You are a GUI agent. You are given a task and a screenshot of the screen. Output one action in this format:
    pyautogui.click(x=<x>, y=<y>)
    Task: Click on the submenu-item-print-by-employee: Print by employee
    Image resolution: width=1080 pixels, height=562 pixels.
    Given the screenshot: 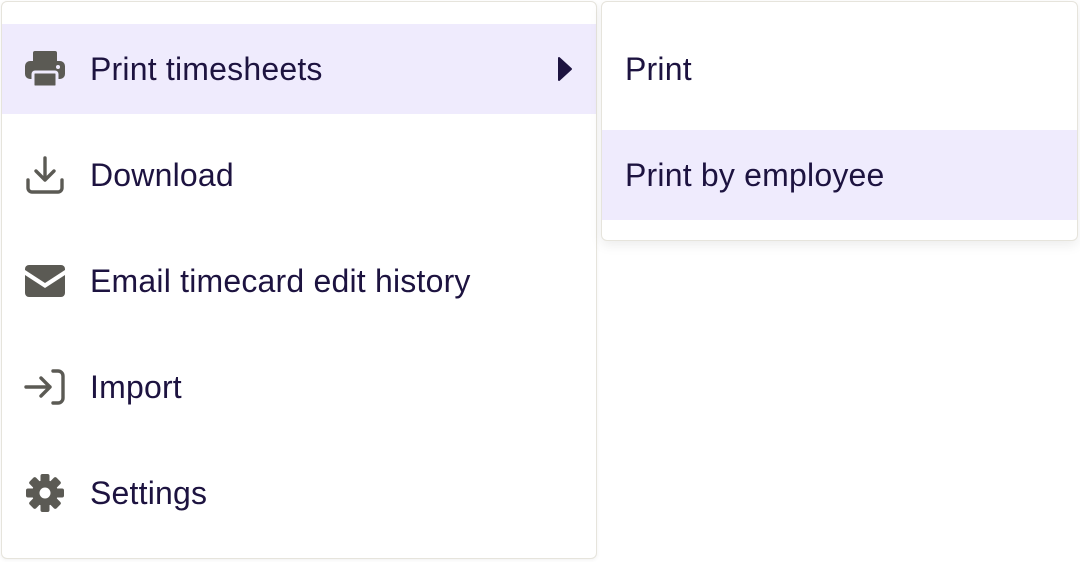 What is the action you would take?
    pyautogui.click(x=839, y=175)
    